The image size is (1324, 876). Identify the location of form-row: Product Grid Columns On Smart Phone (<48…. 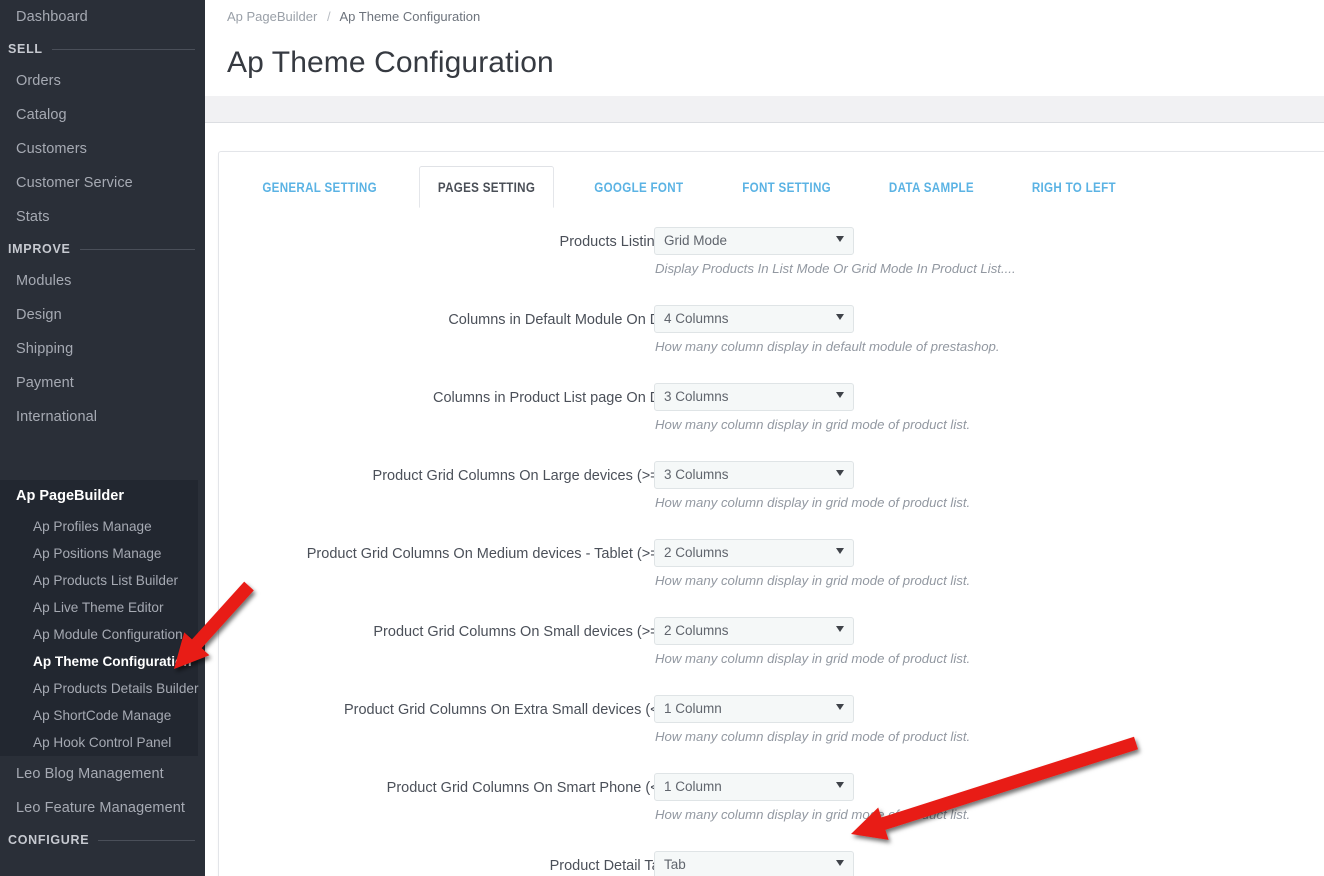
(771, 809).